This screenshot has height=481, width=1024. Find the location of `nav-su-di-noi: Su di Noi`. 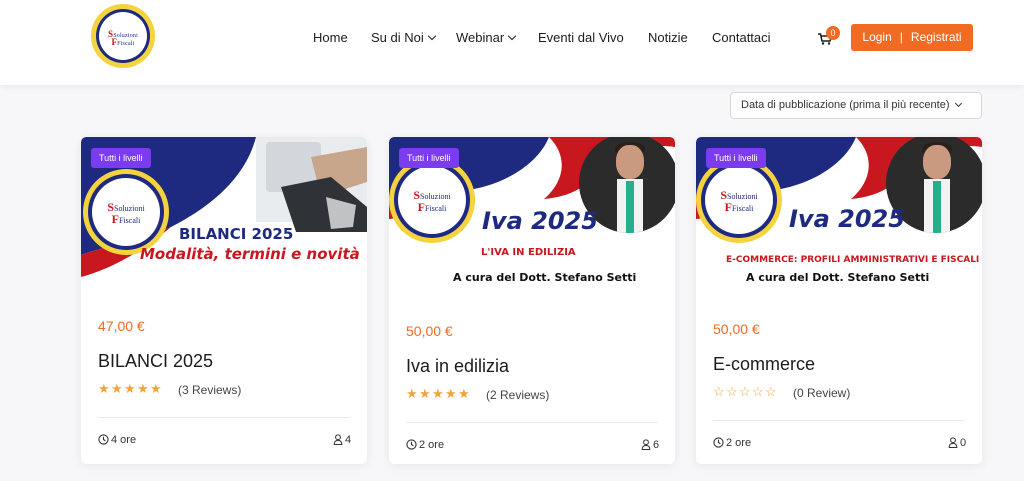

nav-su-di-noi: Su di Noi is located at coordinates (403, 37).